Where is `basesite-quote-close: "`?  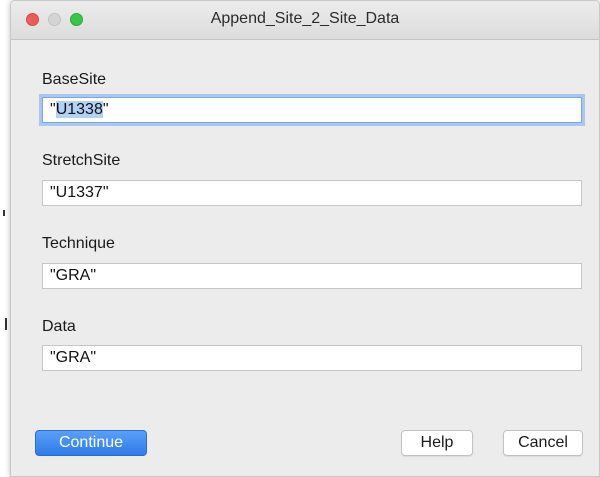 basesite-quote-close: " is located at coordinates (105, 109).